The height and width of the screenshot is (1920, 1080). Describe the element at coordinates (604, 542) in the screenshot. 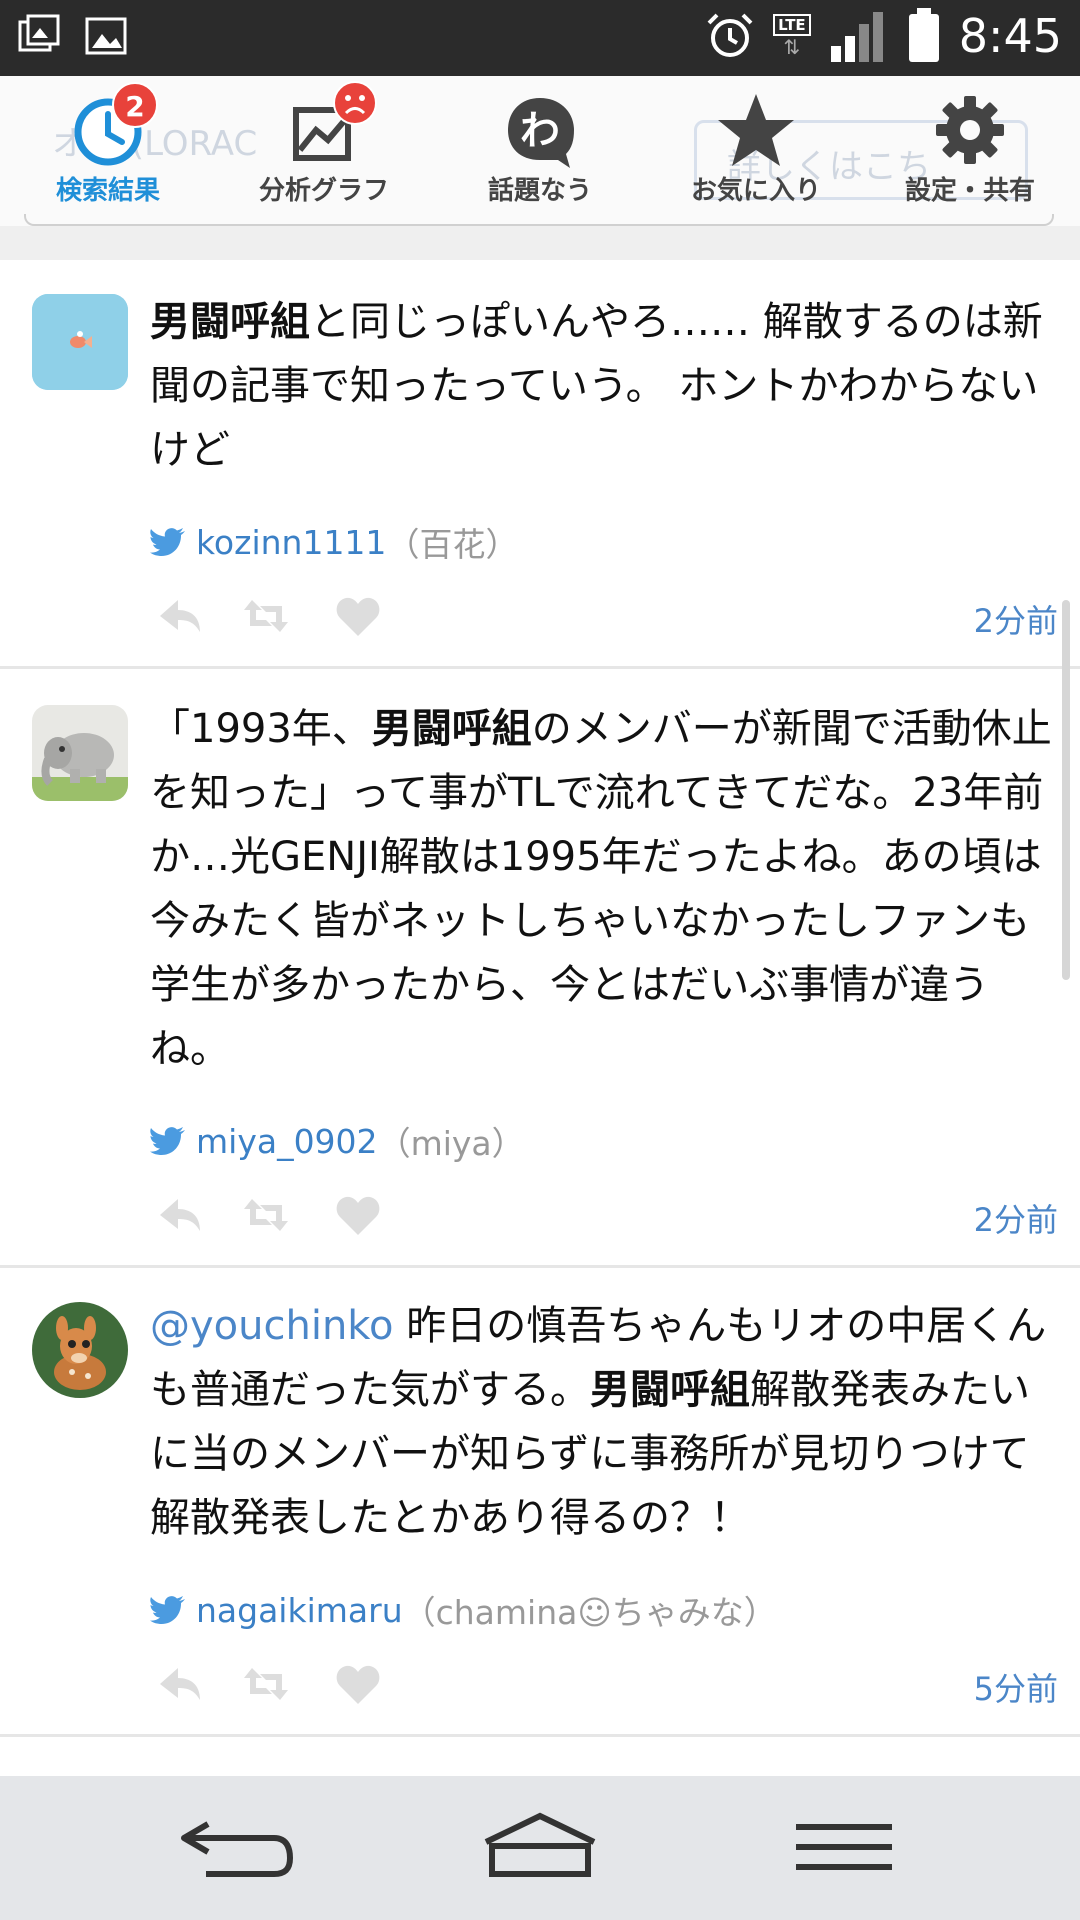

I see `user-line: kozinn1111 （百花）` at that location.